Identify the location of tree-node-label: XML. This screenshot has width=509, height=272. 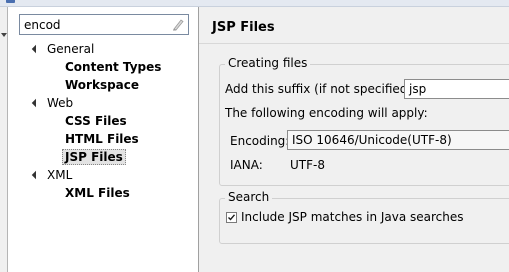
(60, 175).